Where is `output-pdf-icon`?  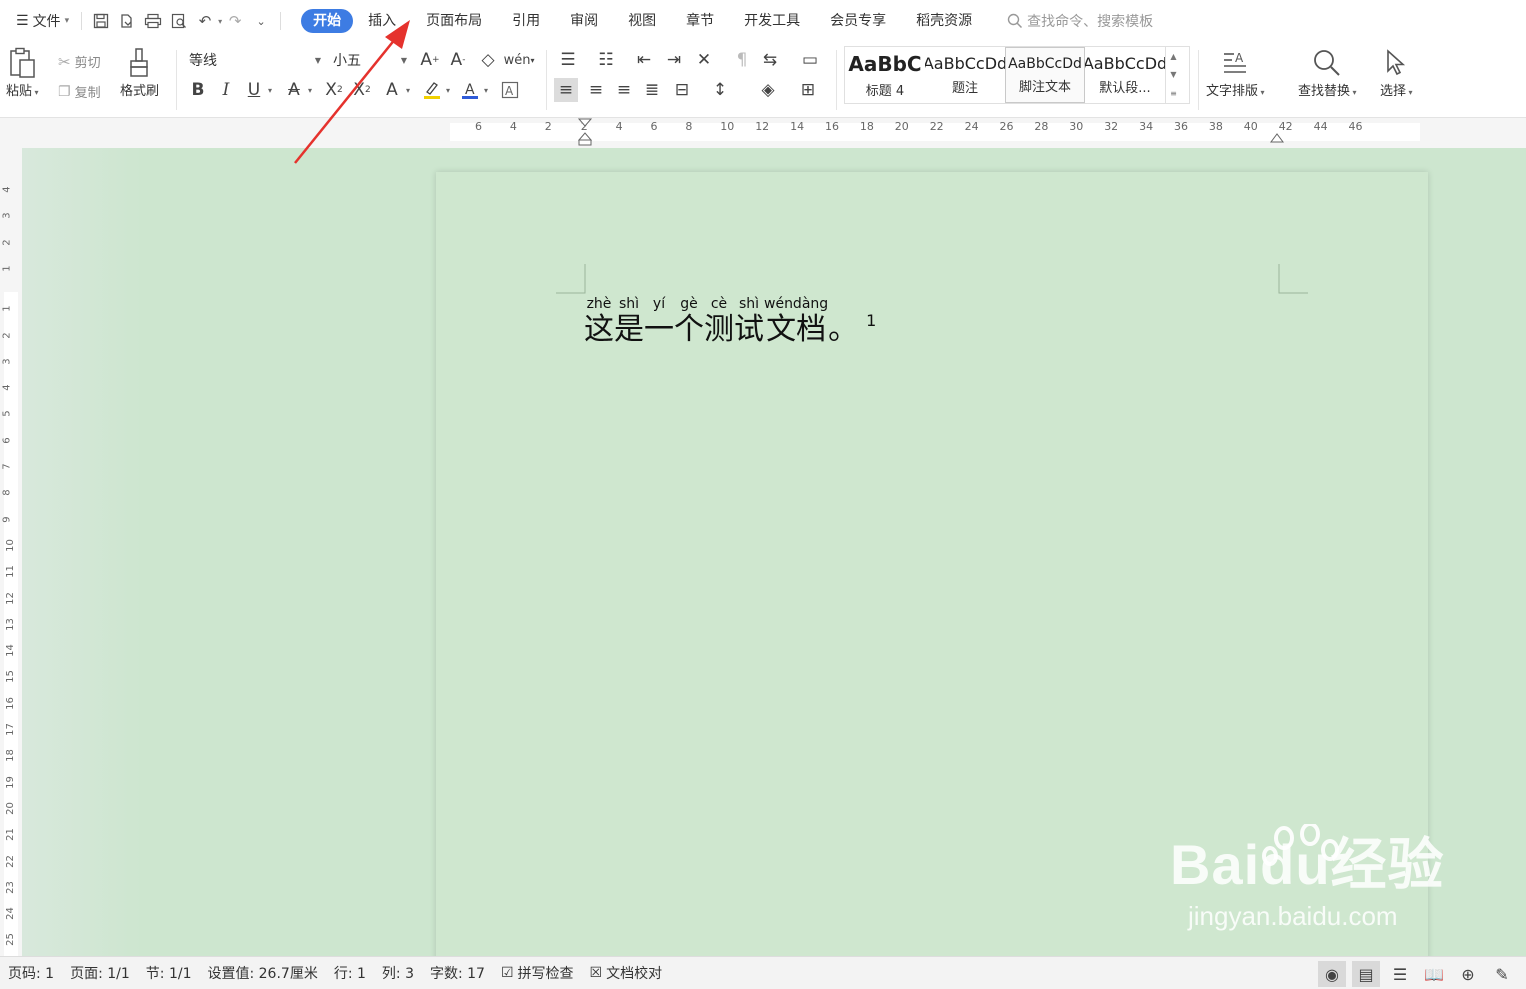
output-pdf-icon is located at coordinates (127, 21).